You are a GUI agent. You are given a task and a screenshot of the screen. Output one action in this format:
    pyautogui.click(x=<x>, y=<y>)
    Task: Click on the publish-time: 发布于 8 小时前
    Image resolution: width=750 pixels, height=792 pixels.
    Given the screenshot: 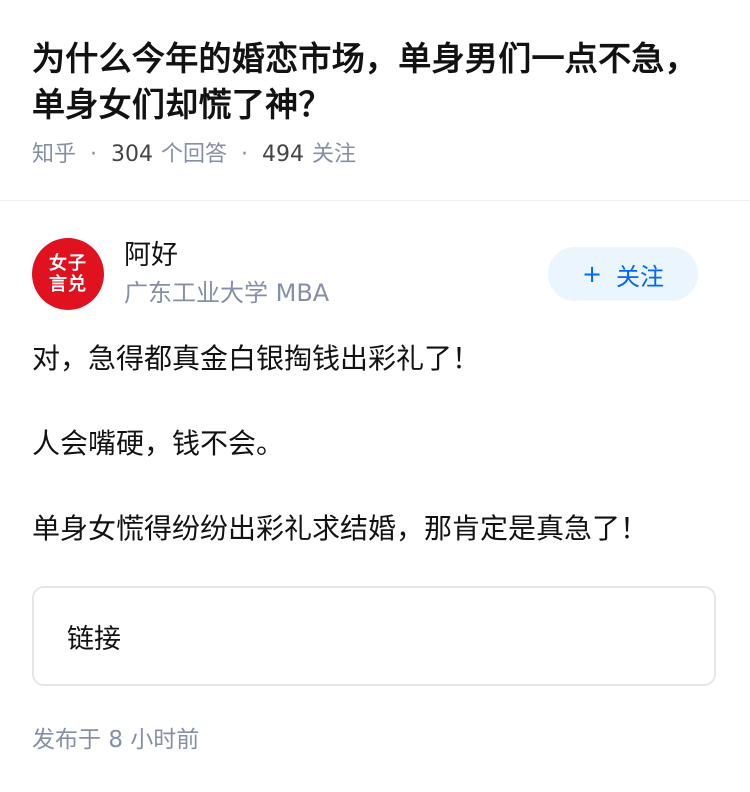 What is the action you would take?
    pyautogui.click(x=115, y=740)
    